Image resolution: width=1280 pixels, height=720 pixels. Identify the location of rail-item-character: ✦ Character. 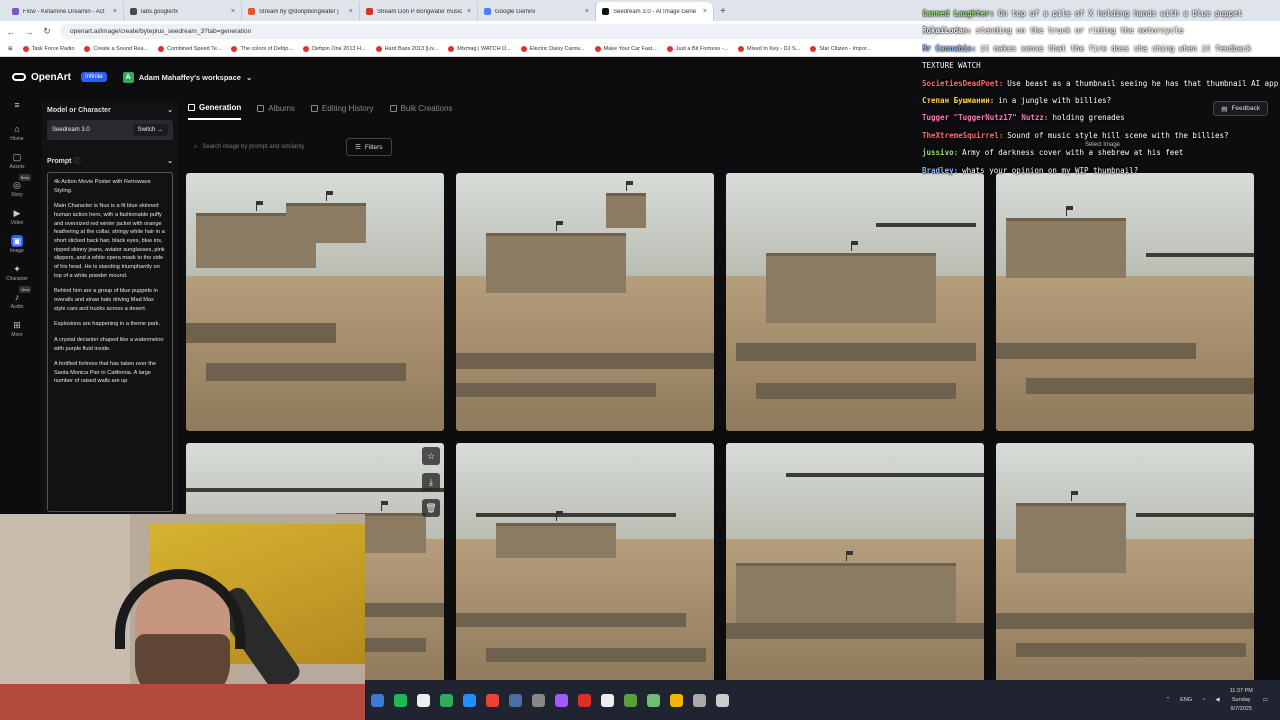
(17, 272).